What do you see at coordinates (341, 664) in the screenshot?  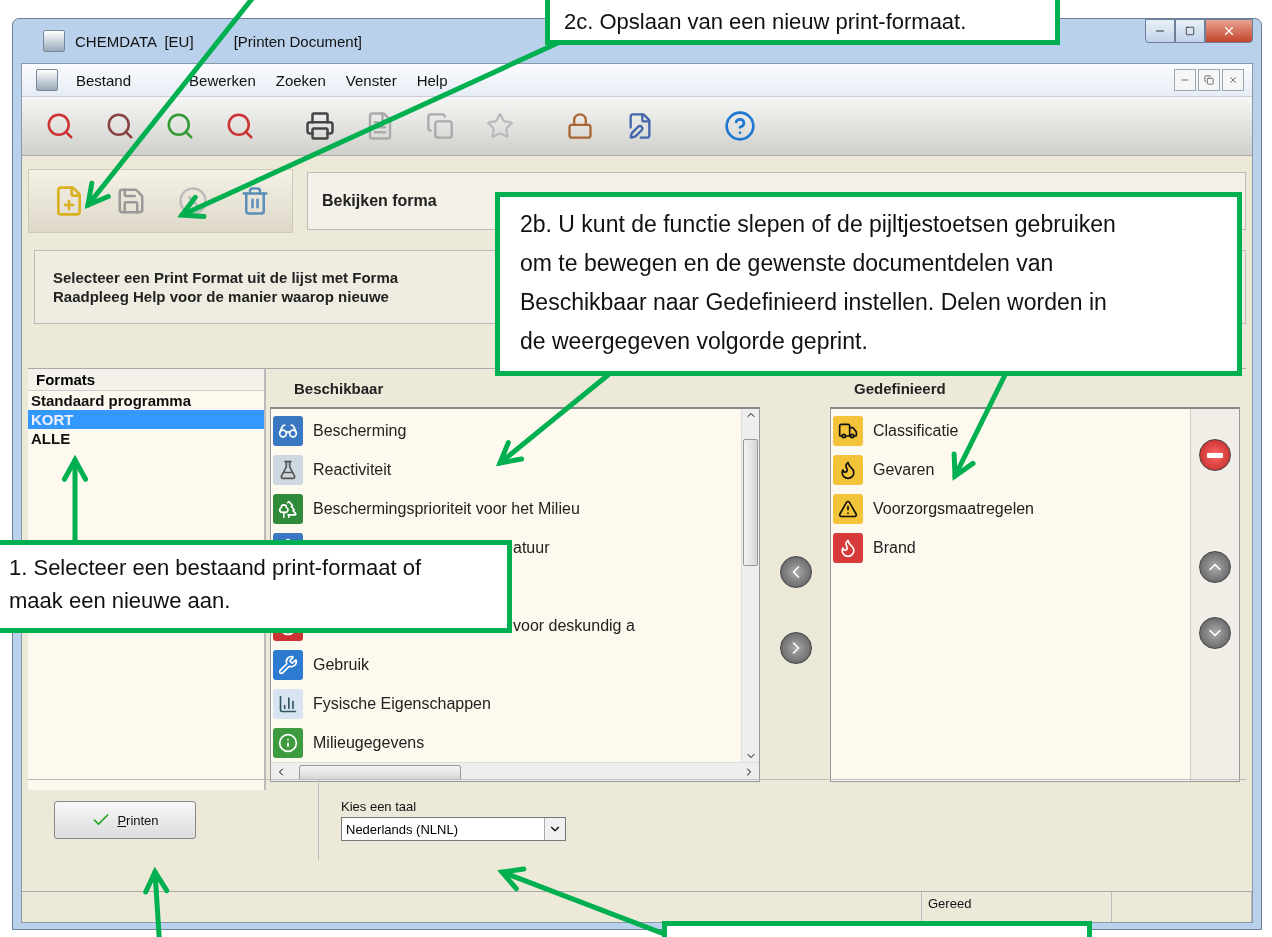 I see `list-item: Gebruik` at bounding box center [341, 664].